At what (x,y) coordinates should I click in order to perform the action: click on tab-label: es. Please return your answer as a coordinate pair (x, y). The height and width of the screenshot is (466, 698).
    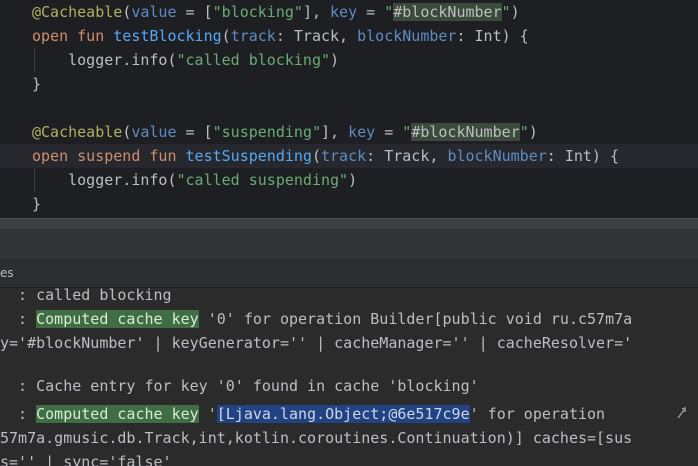
    Looking at the image, I should click on (7, 273).